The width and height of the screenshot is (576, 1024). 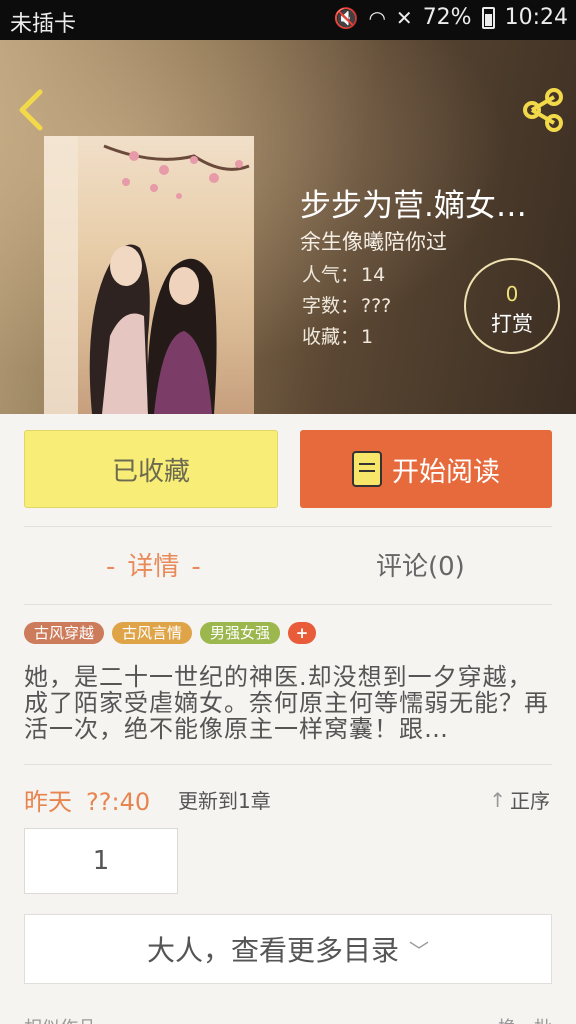 I want to click on start-reading-button: 开始阅读, so click(x=426, y=469).